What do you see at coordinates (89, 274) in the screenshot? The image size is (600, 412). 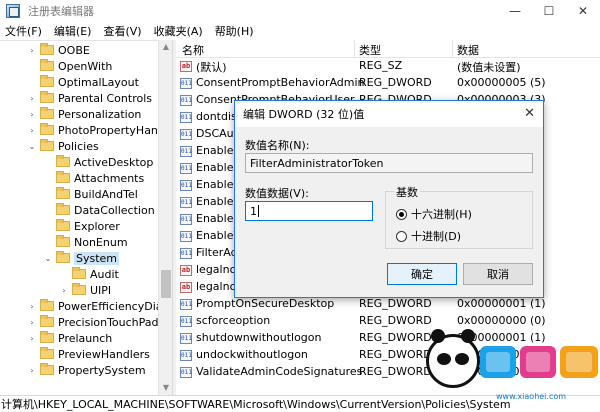 I see `tree-item: Audit` at bounding box center [89, 274].